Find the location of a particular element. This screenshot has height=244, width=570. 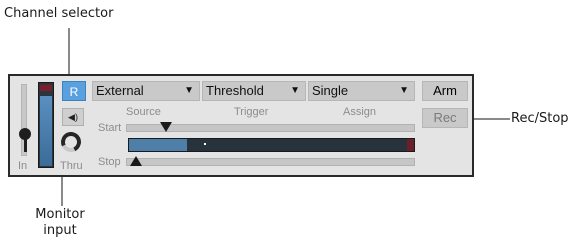

speaker-icon: ◀) is located at coordinates (73, 117).